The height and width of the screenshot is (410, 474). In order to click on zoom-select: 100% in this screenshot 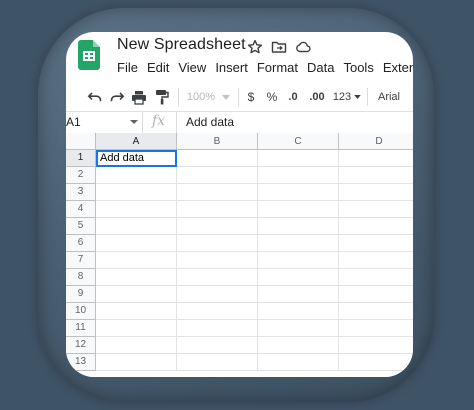, I will do `click(201, 97)`.